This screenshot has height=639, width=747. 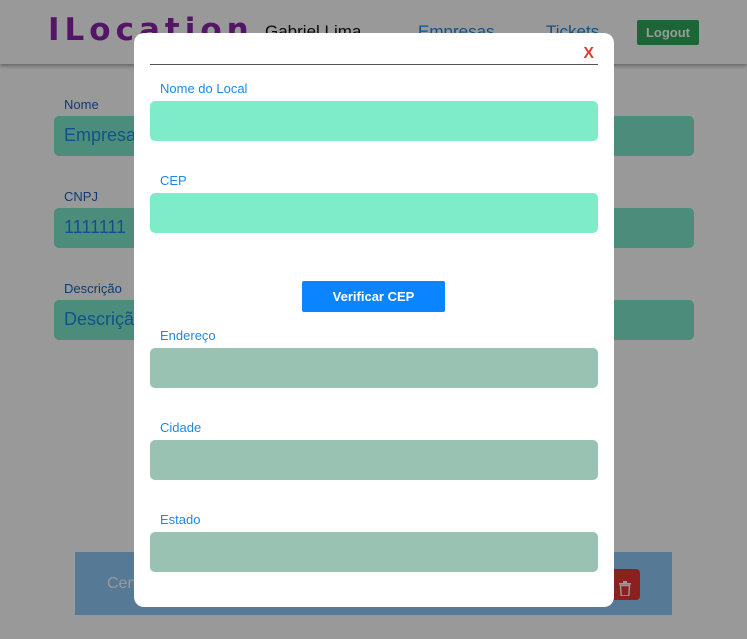 What do you see at coordinates (374, 368) in the screenshot?
I see `endereco-input` at bounding box center [374, 368].